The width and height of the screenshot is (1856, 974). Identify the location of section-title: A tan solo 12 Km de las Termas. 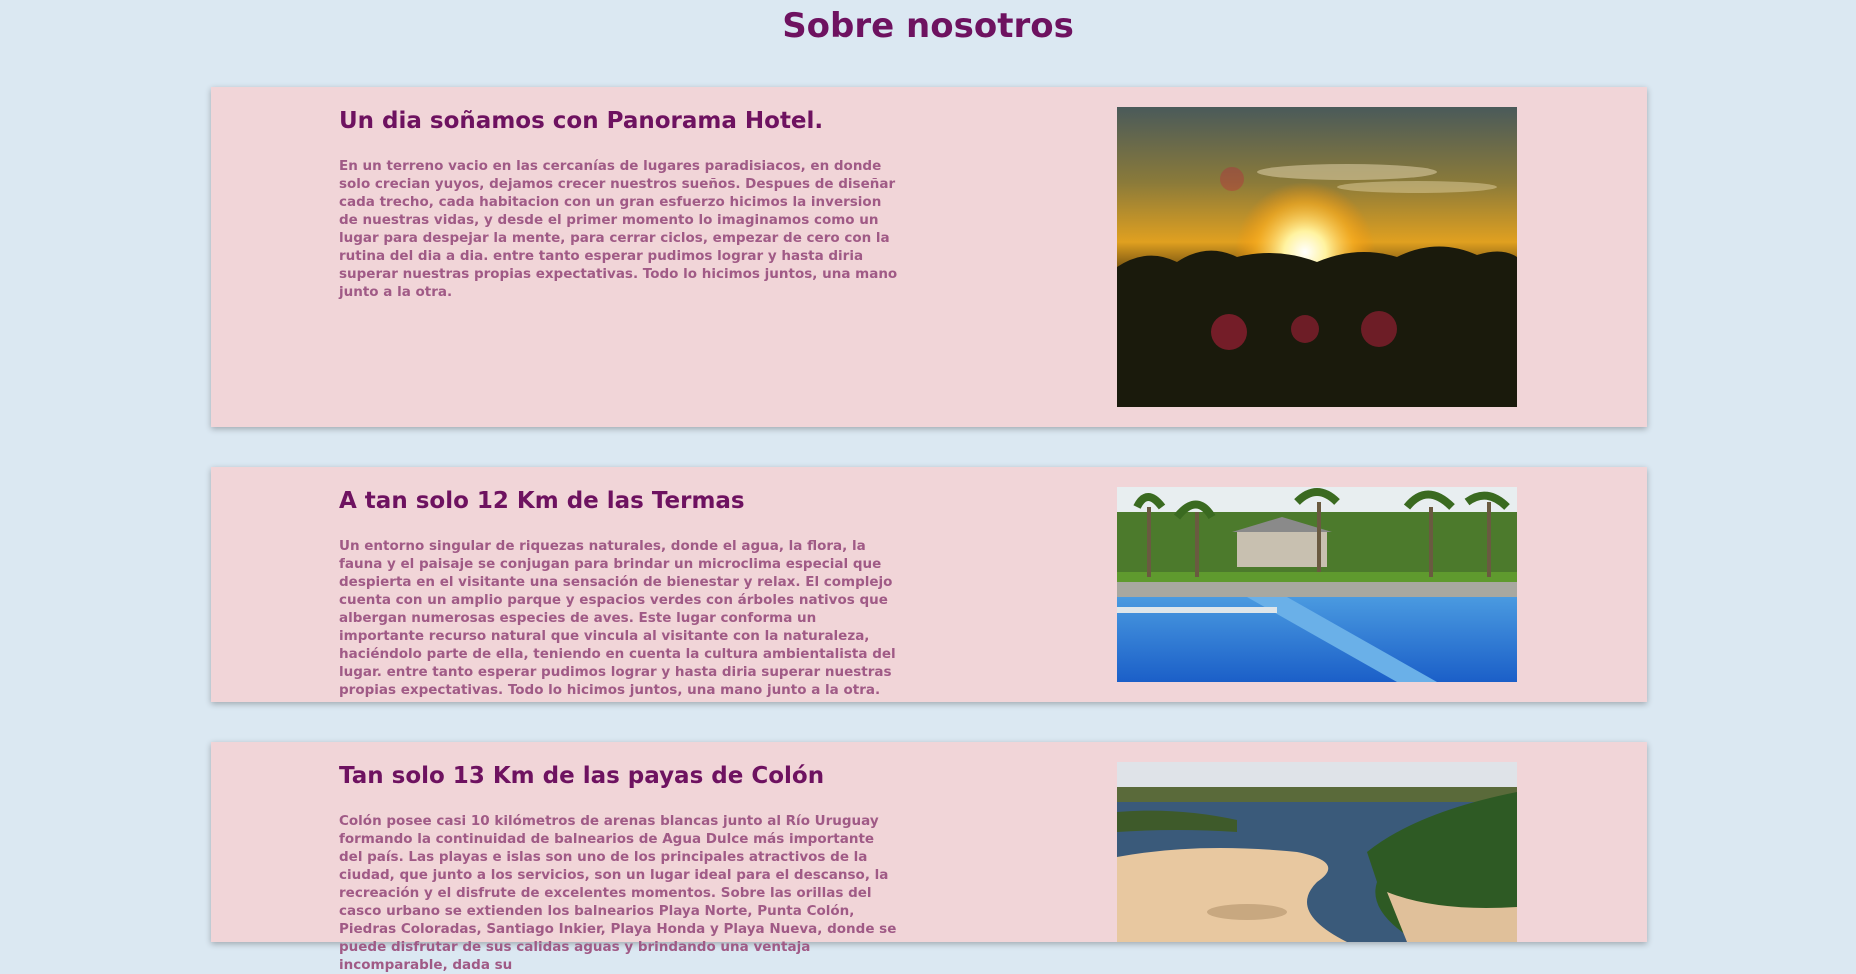
(542, 501).